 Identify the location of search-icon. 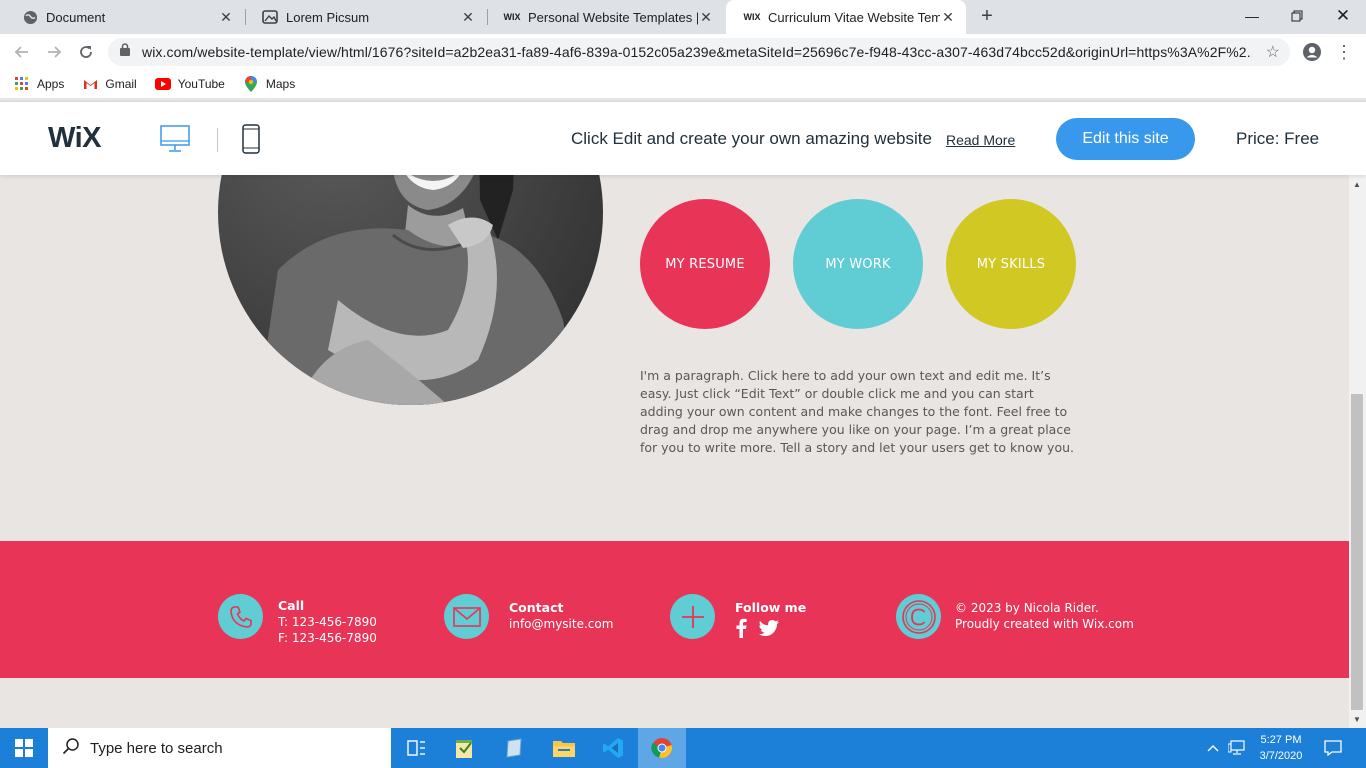
(71, 748).